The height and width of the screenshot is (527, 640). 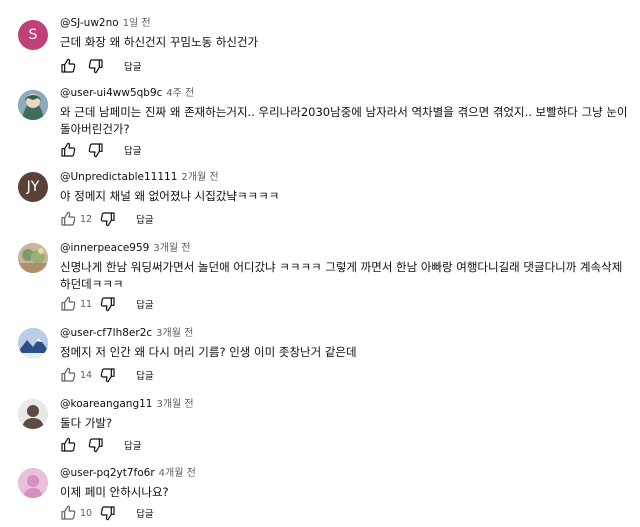 I want to click on comment-text: 근데 화장 왜 하신건지 꾸밈노동 하신건가, so click(x=159, y=42).